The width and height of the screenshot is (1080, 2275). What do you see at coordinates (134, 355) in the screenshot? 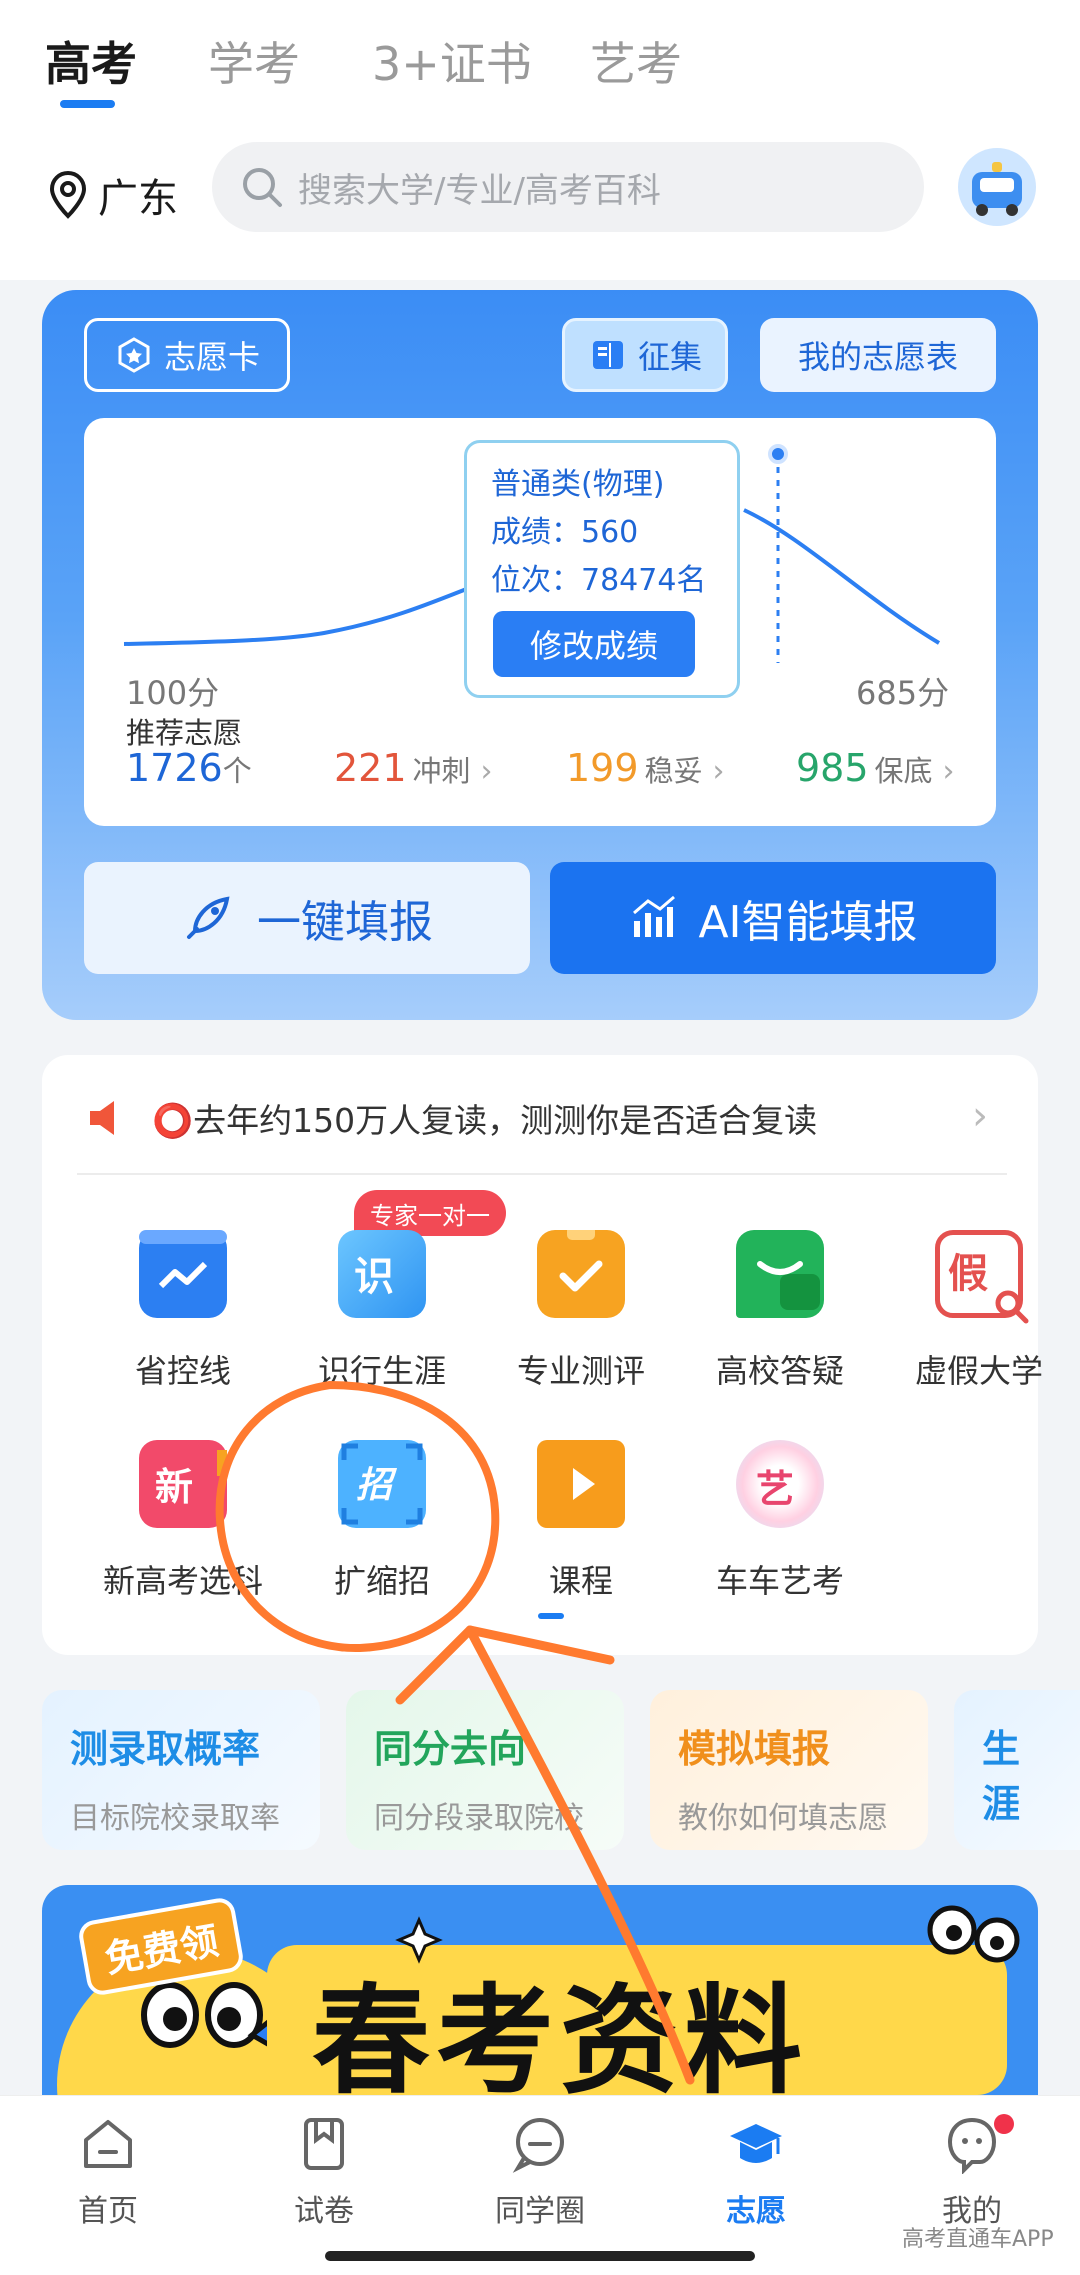
I see `diamond-badge-icon` at bounding box center [134, 355].